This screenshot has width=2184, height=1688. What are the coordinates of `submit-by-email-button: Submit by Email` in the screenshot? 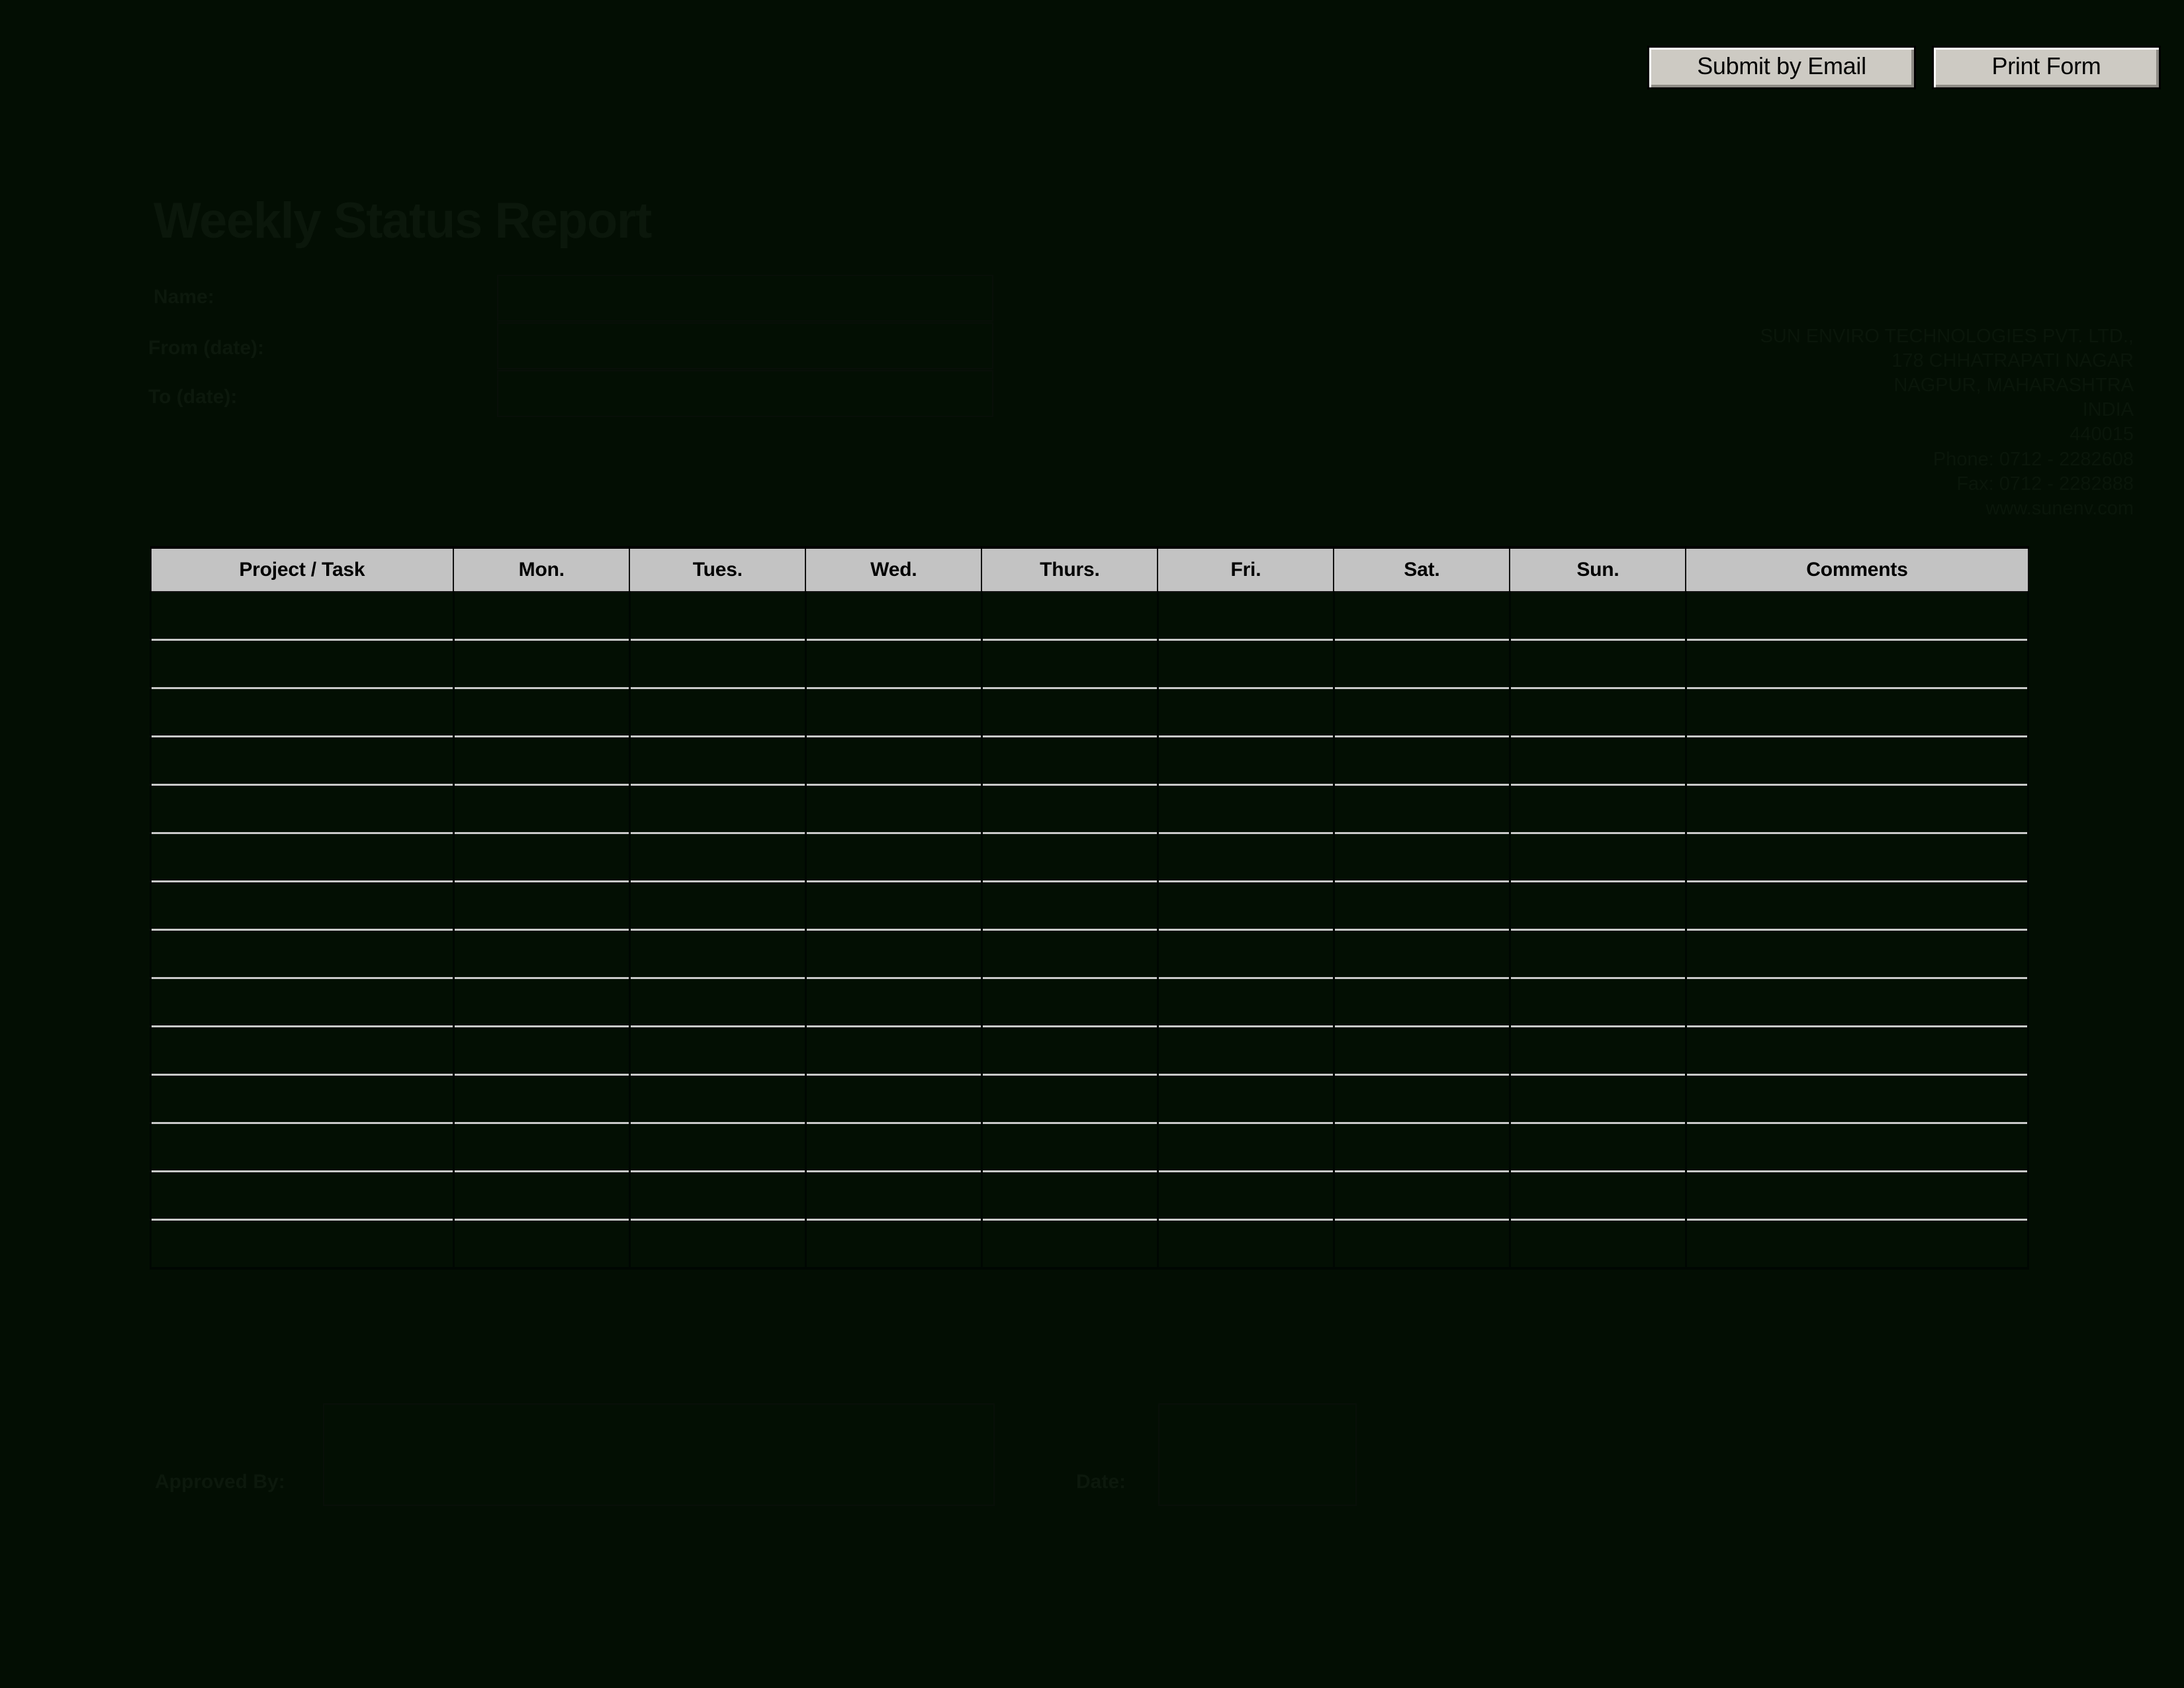 It's located at (1781, 67).